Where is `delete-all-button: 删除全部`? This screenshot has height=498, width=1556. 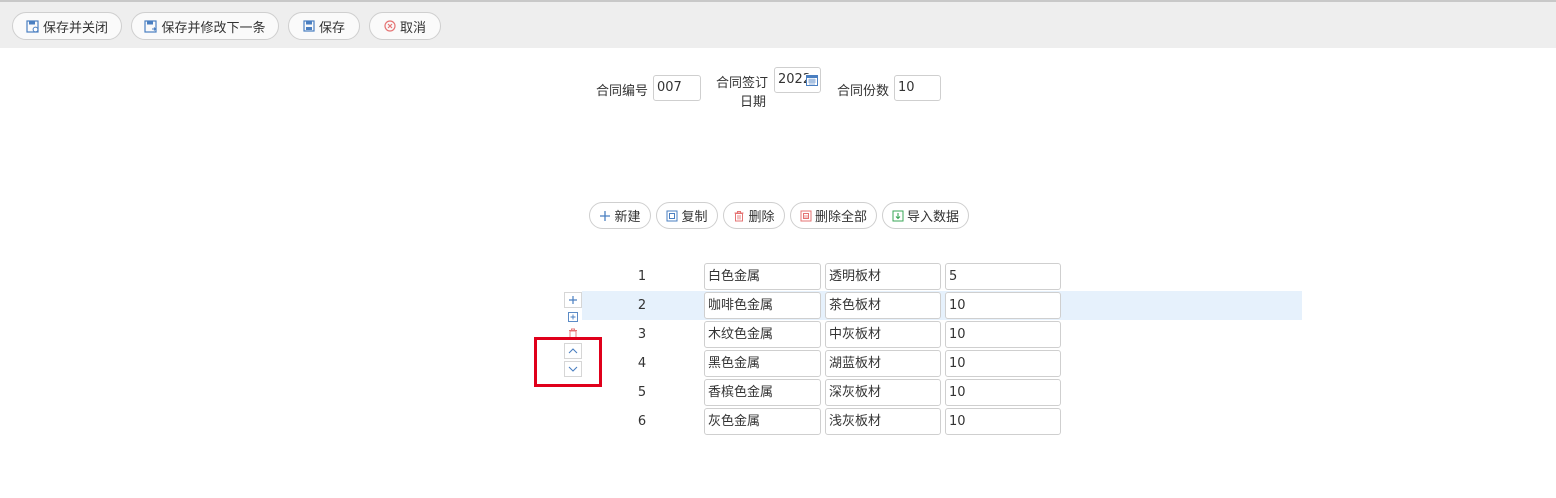
delete-all-button: 删除全部 is located at coordinates (833, 215).